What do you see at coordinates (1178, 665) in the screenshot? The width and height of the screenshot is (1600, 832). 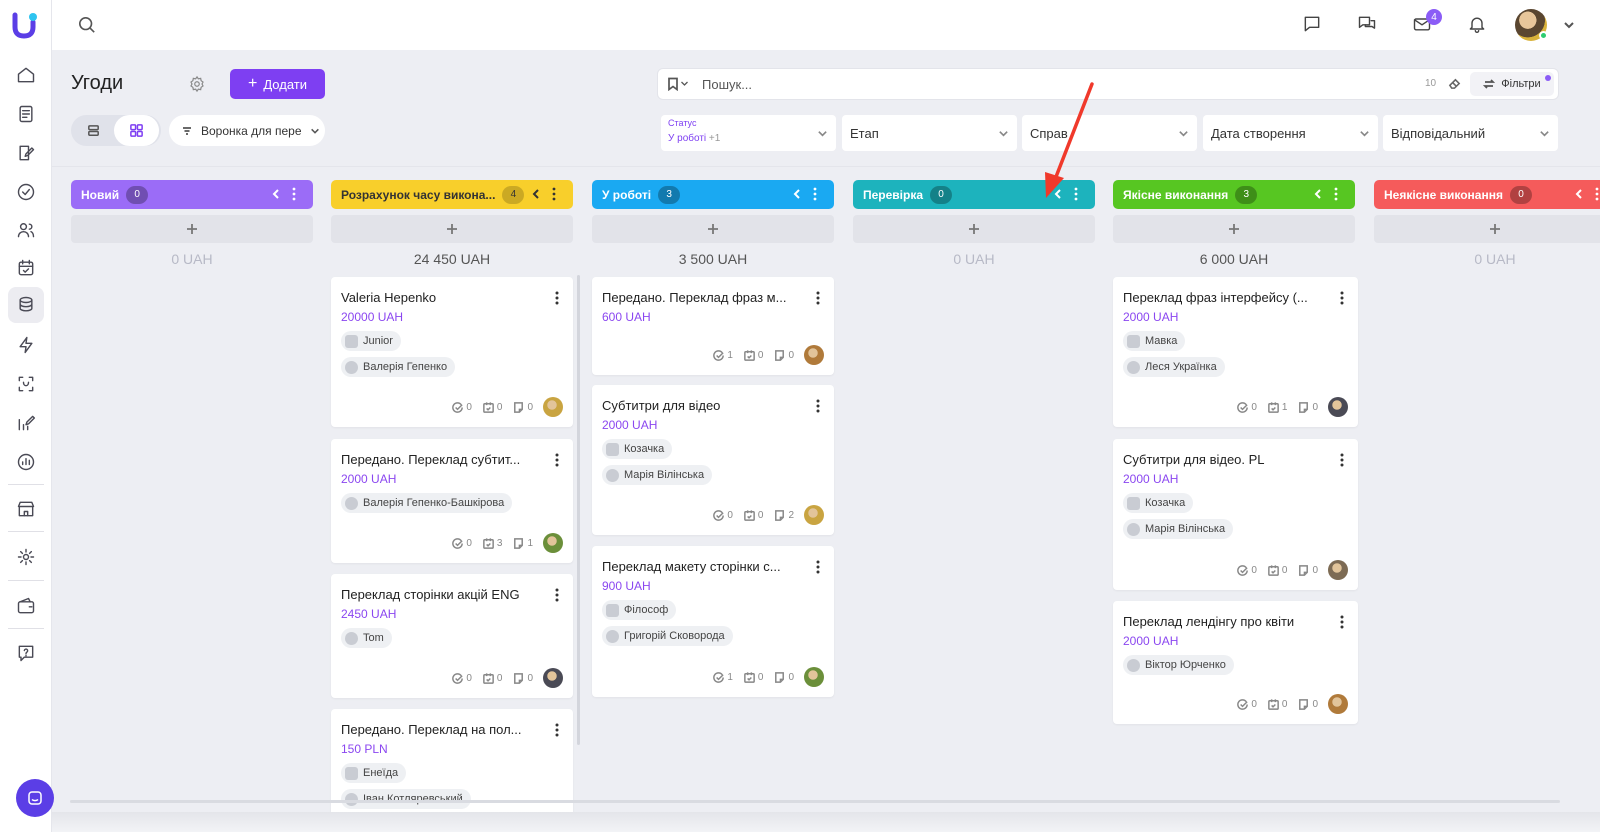 I see `contact-tag: Віктор Юрченко` at bounding box center [1178, 665].